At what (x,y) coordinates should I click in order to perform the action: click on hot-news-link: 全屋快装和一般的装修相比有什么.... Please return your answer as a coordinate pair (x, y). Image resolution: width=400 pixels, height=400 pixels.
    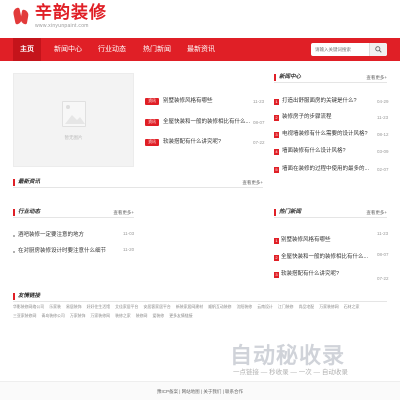
    Looking at the image, I should click on (324, 257).